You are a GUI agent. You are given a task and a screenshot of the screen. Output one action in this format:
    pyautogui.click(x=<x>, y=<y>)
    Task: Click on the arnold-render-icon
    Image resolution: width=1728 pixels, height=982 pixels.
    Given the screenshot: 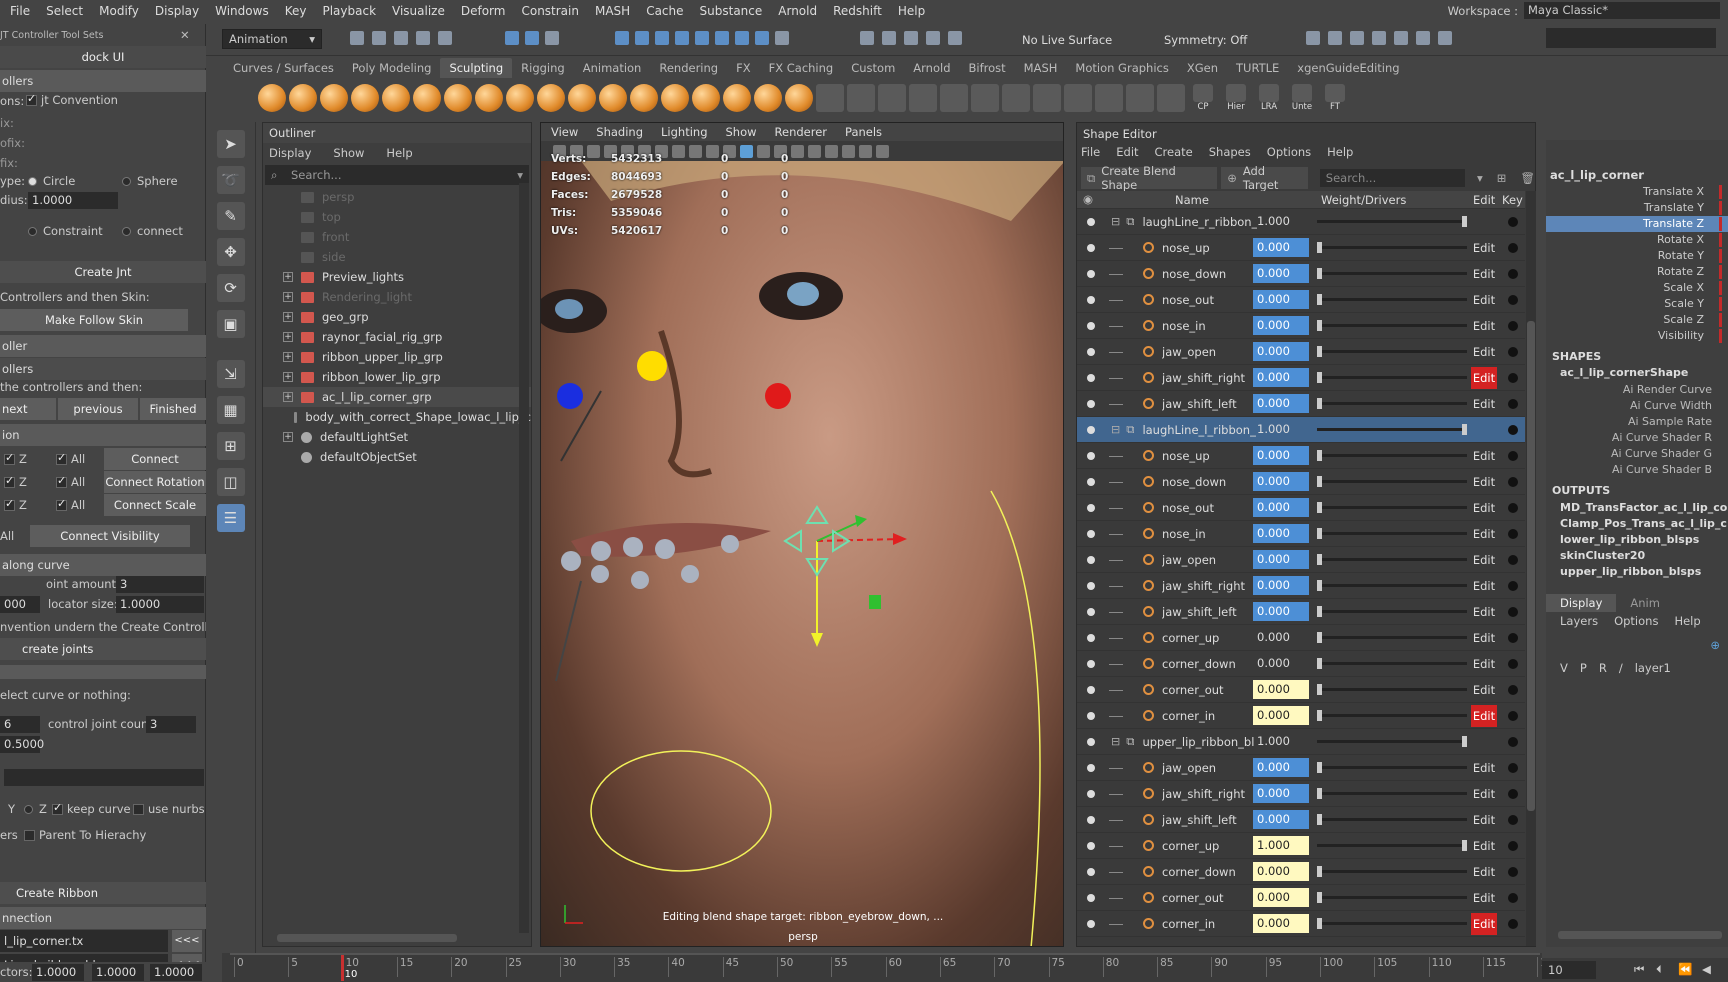 What is the action you would take?
    pyautogui.click(x=1423, y=38)
    